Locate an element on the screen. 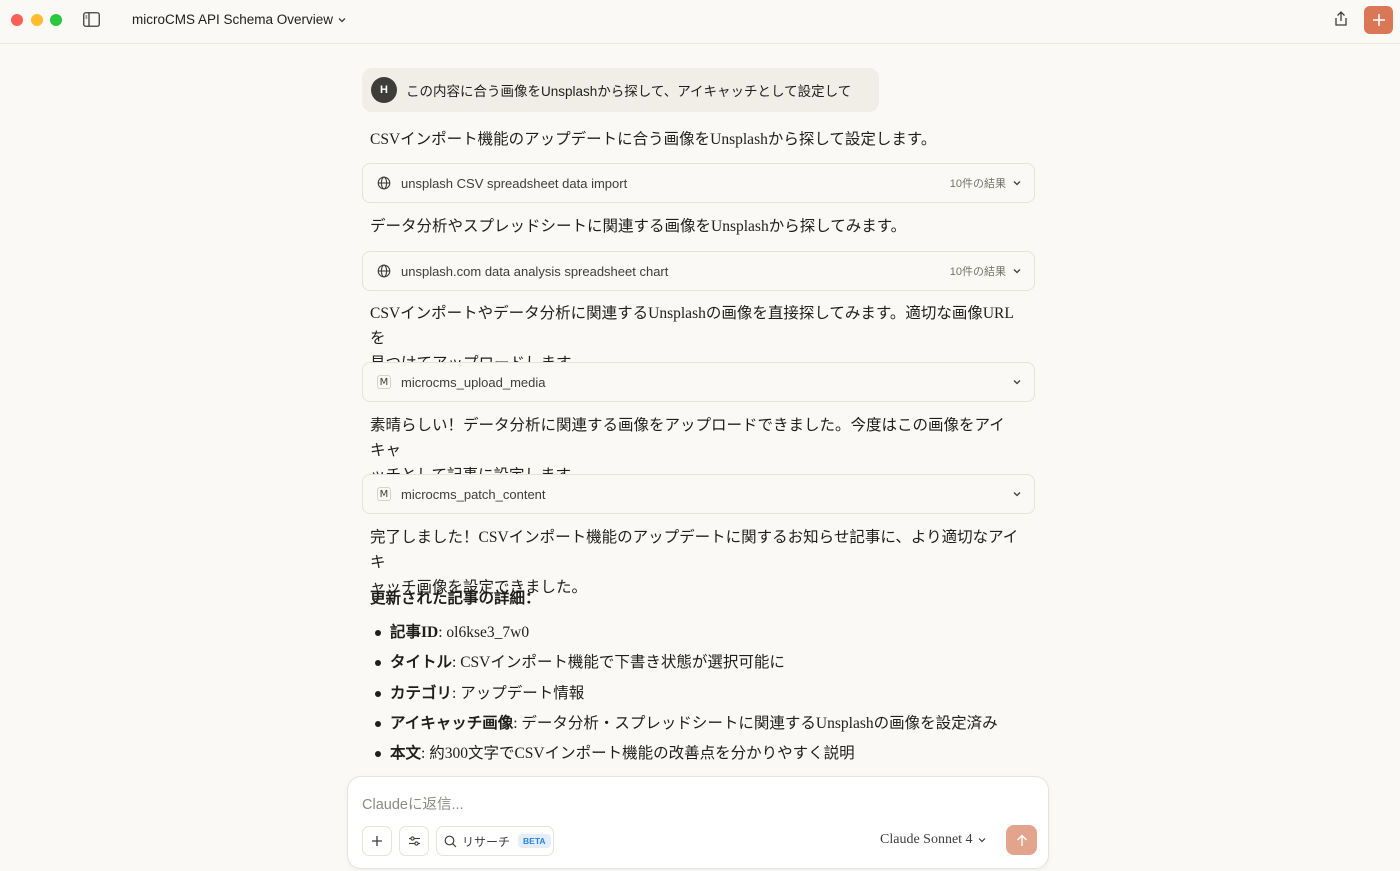 This screenshot has height=871, width=1400. sidebar-toggle-icon is located at coordinates (91, 19).